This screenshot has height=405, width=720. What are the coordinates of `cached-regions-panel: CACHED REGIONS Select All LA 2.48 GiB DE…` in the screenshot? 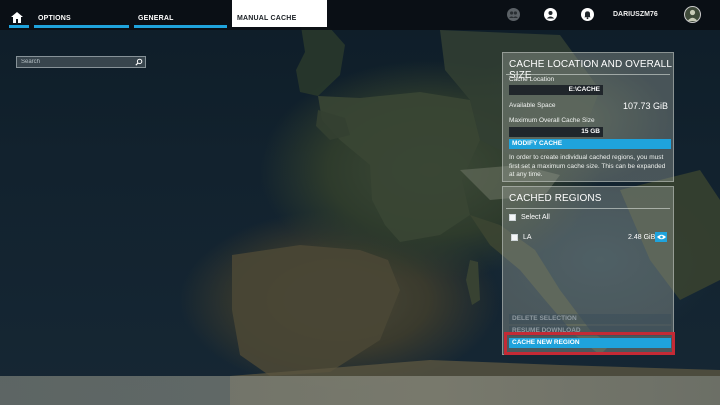 It's located at (588, 270).